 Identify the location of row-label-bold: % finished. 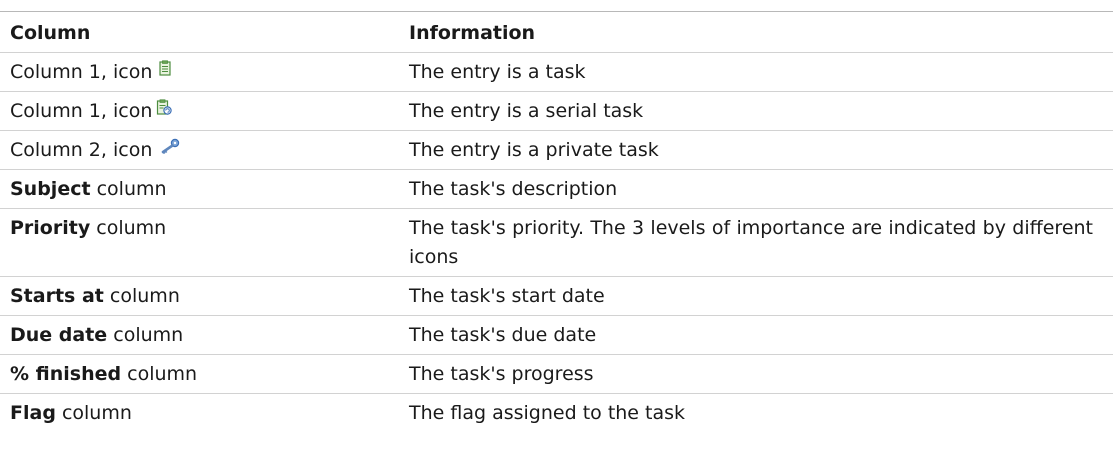
(66, 374).